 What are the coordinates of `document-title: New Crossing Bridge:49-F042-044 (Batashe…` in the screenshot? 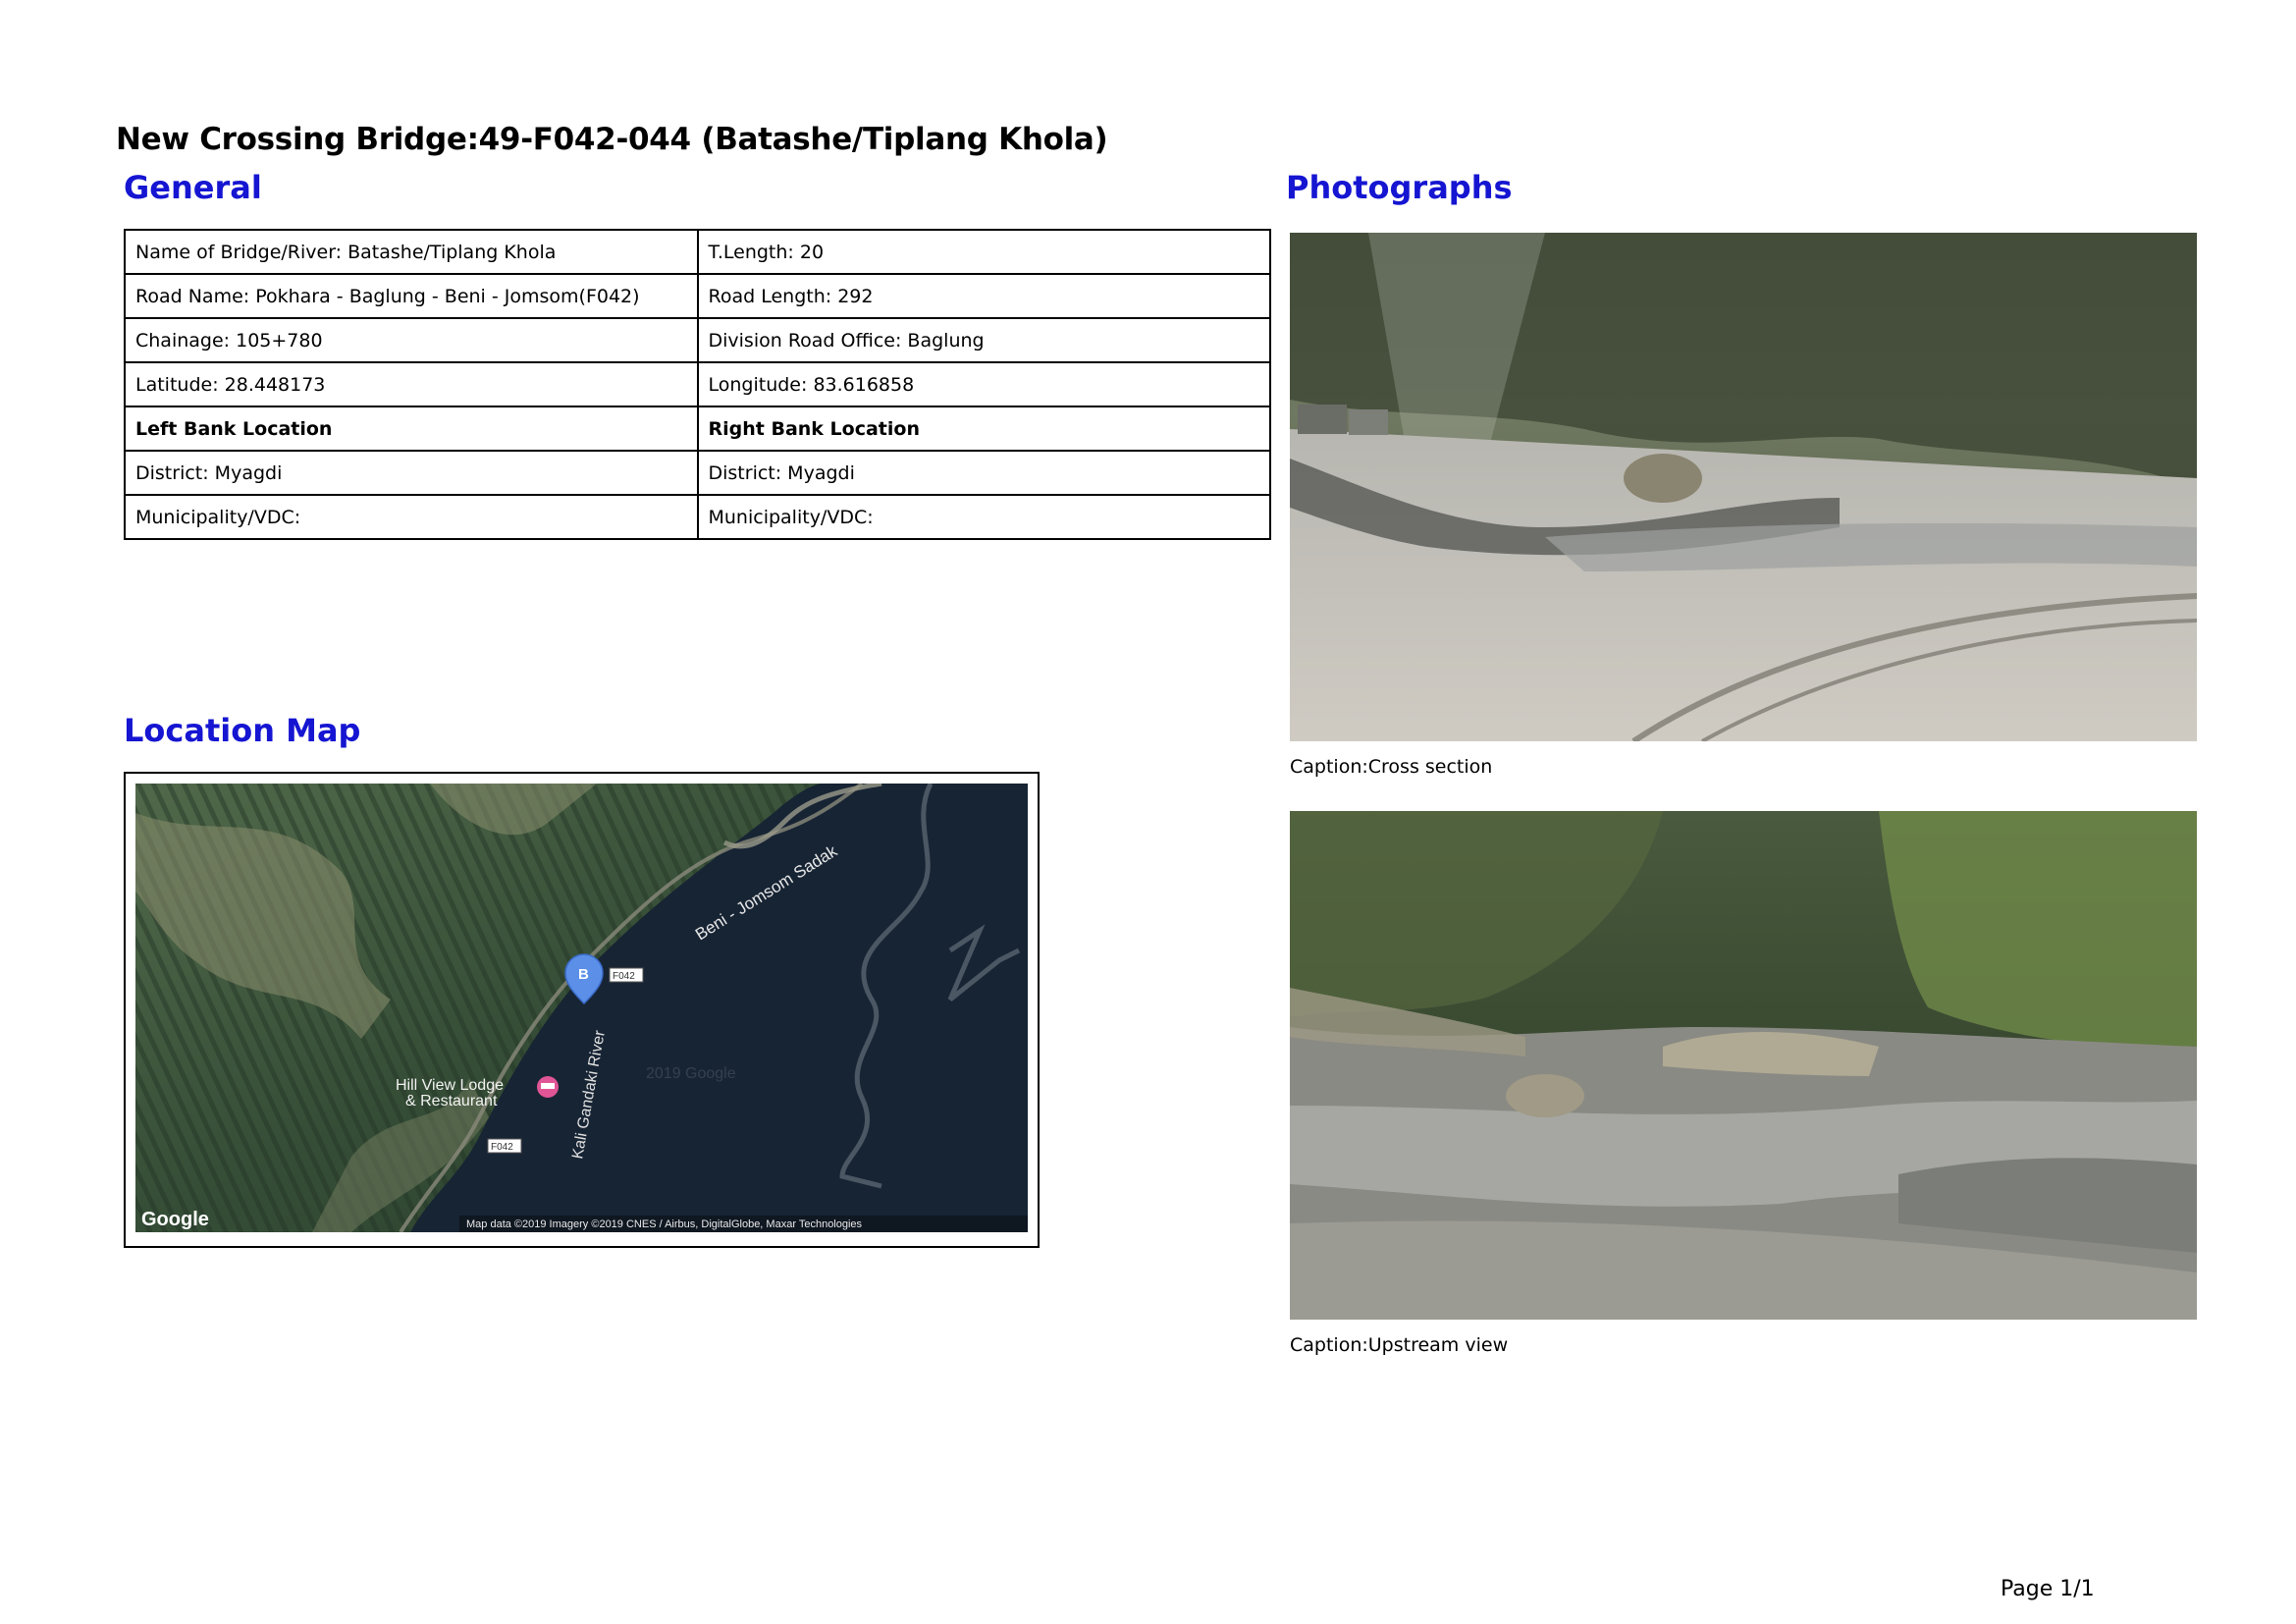 It's located at (612, 139).